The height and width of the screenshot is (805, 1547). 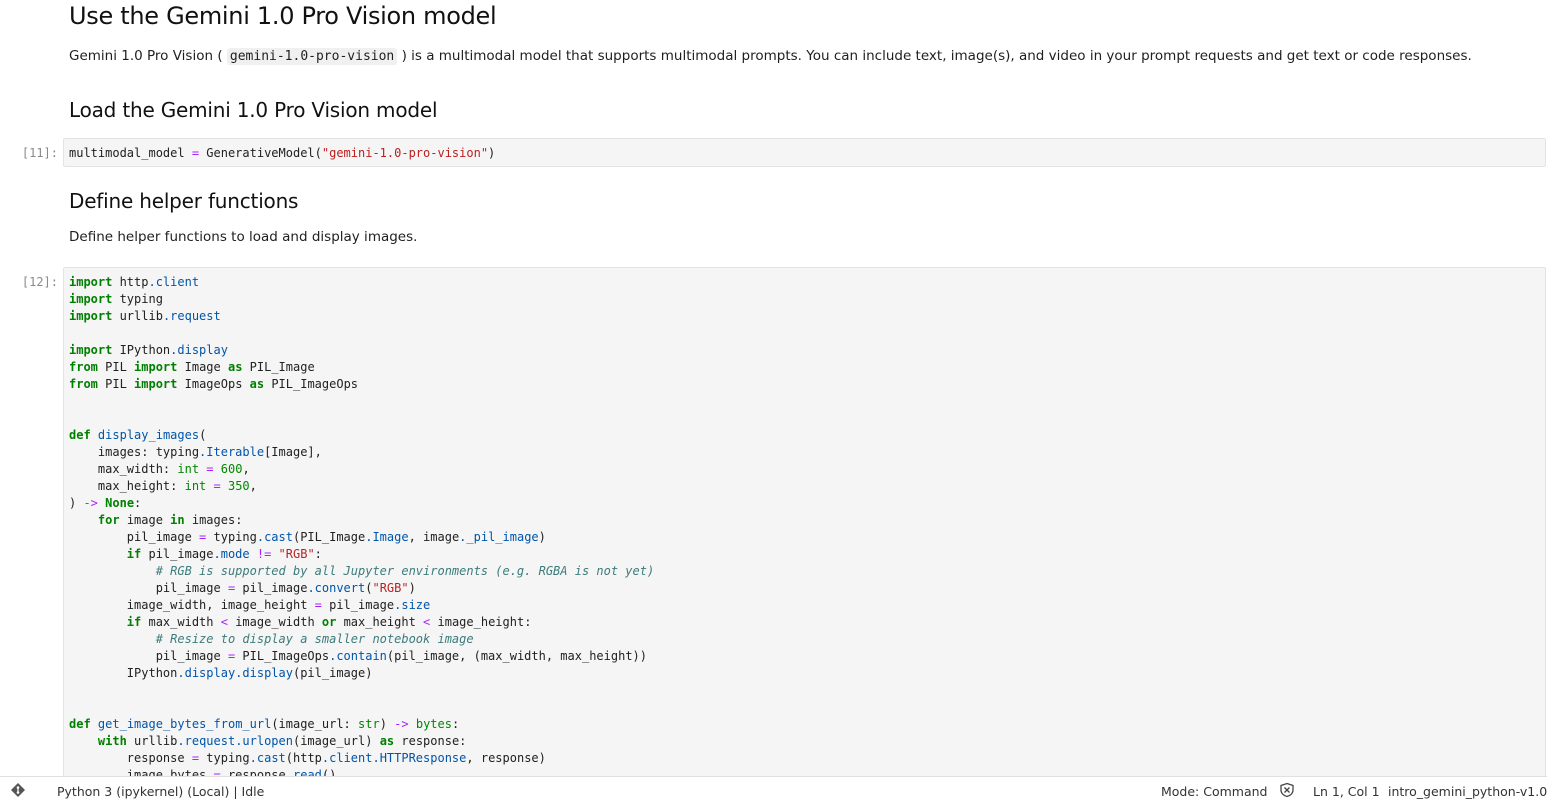 What do you see at coordinates (39, 282) in the screenshot?
I see `cell-prompt: [12]:` at bounding box center [39, 282].